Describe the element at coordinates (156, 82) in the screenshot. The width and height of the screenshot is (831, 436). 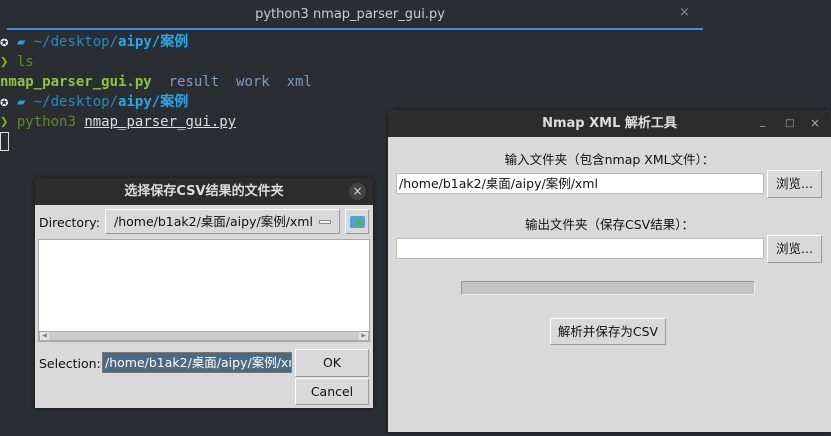
I see `ls-output: nmap_parser_gui.py result work xml` at that location.